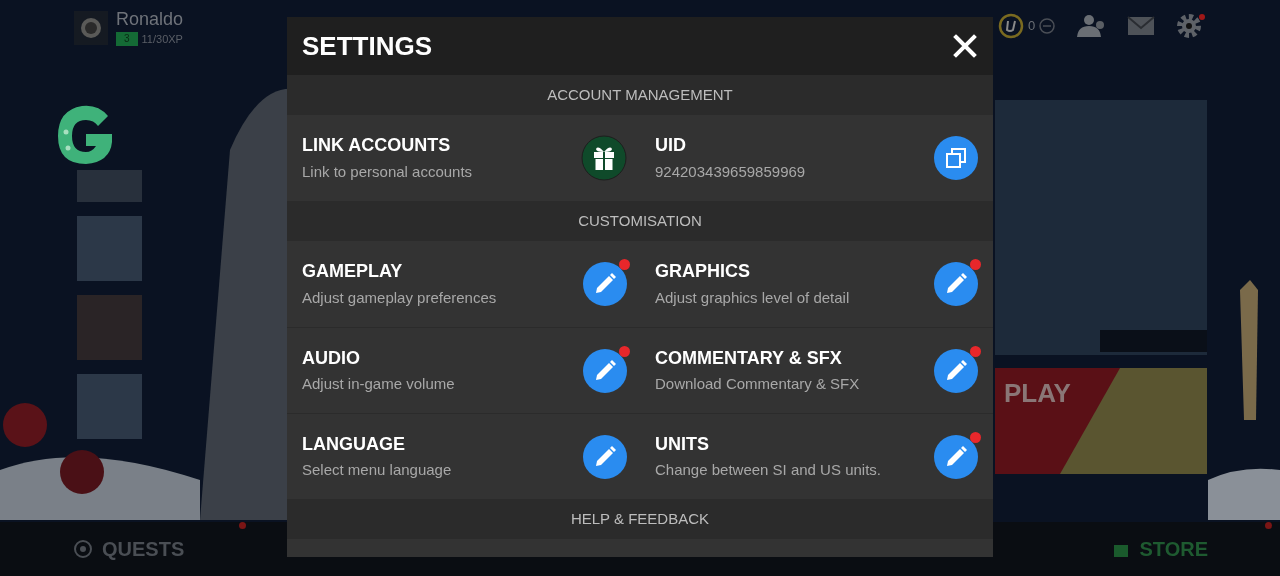 Image resolution: width=1280 pixels, height=576 pixels. Describe the element at coordinates (463, 456) in the screenshot. I see `settings-row: LANGUAGE Select menu language` at that location.